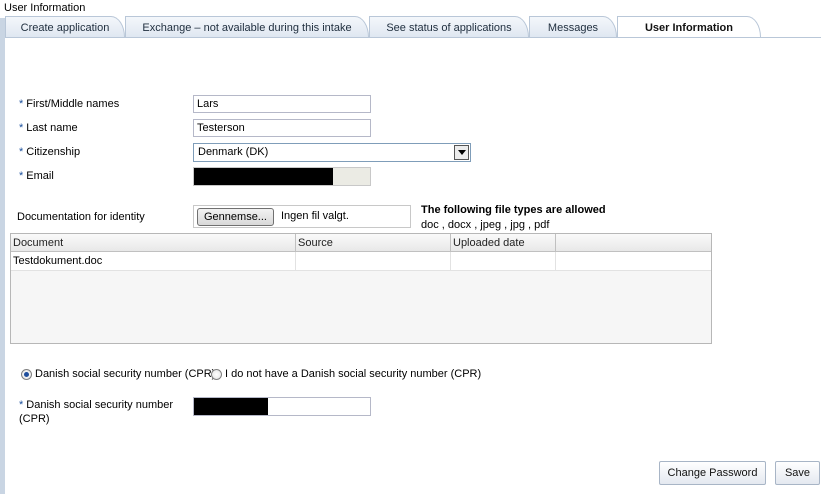 The width and height of the screenshot is (821, 494). What do you see at coordinates (53, 152) in the screenshot?
I see `citizenship-label-text: Citizenship` at bounding box center [53, 152].